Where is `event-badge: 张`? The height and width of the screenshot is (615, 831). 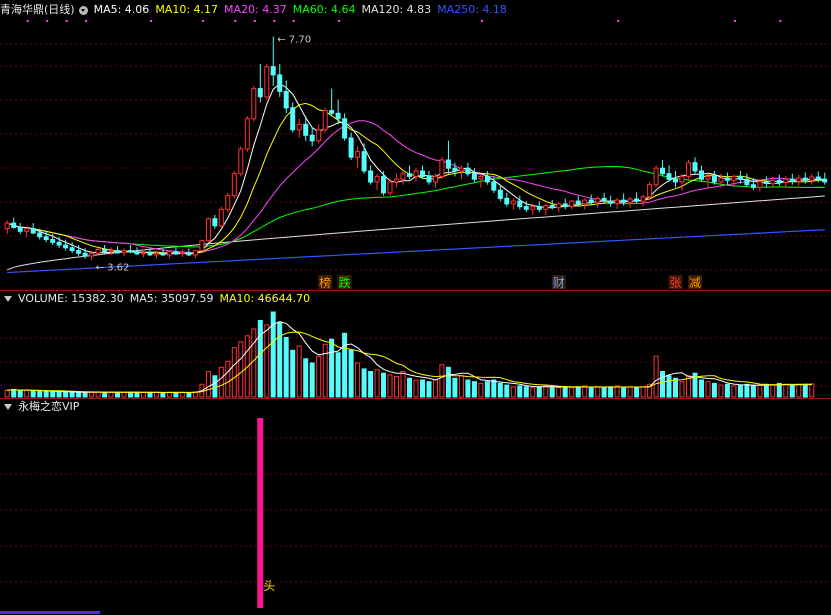
event-badge: 张 is located at coordinates (676, 283).